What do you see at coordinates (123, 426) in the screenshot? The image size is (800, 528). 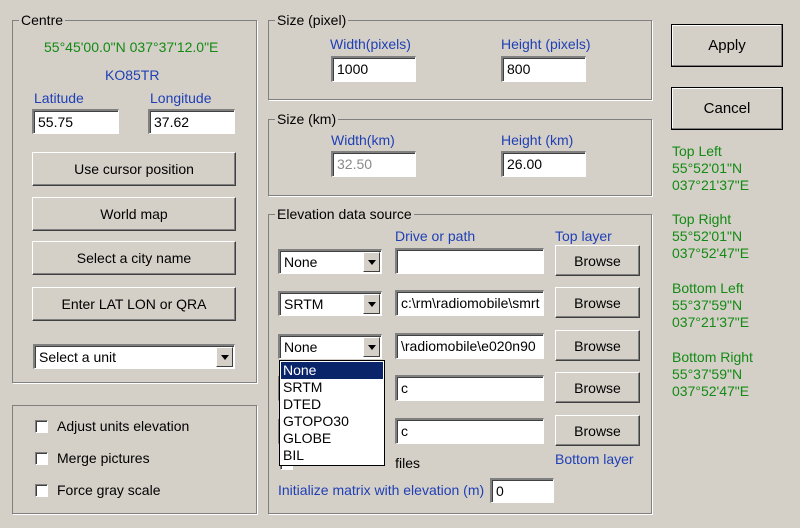 I see `adjust-units-elevation-label: Adjust units elevation` at bounding box center [123, 426].